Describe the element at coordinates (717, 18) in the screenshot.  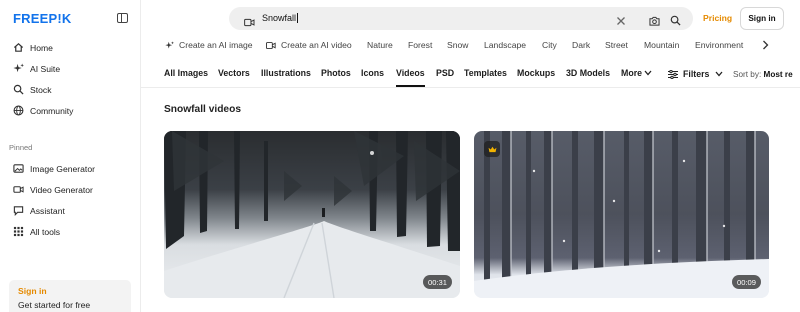
I see `pricing-link: Pricing` at that location.